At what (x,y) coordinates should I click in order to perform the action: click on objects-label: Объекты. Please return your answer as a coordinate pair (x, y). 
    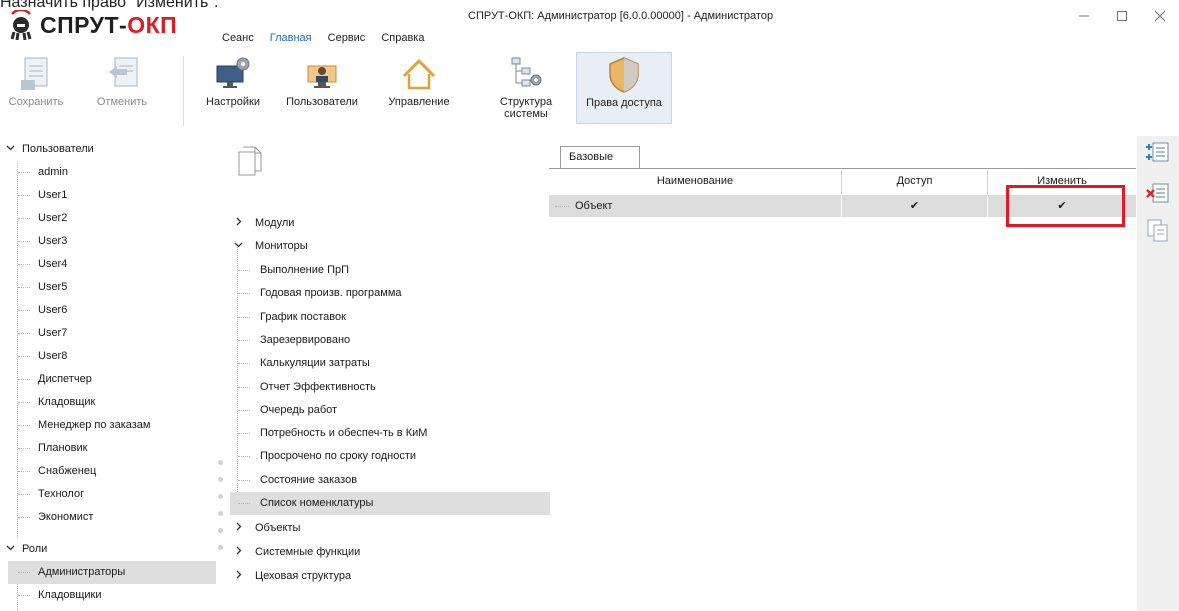
    Looking at the image, I should click on (278, 528).